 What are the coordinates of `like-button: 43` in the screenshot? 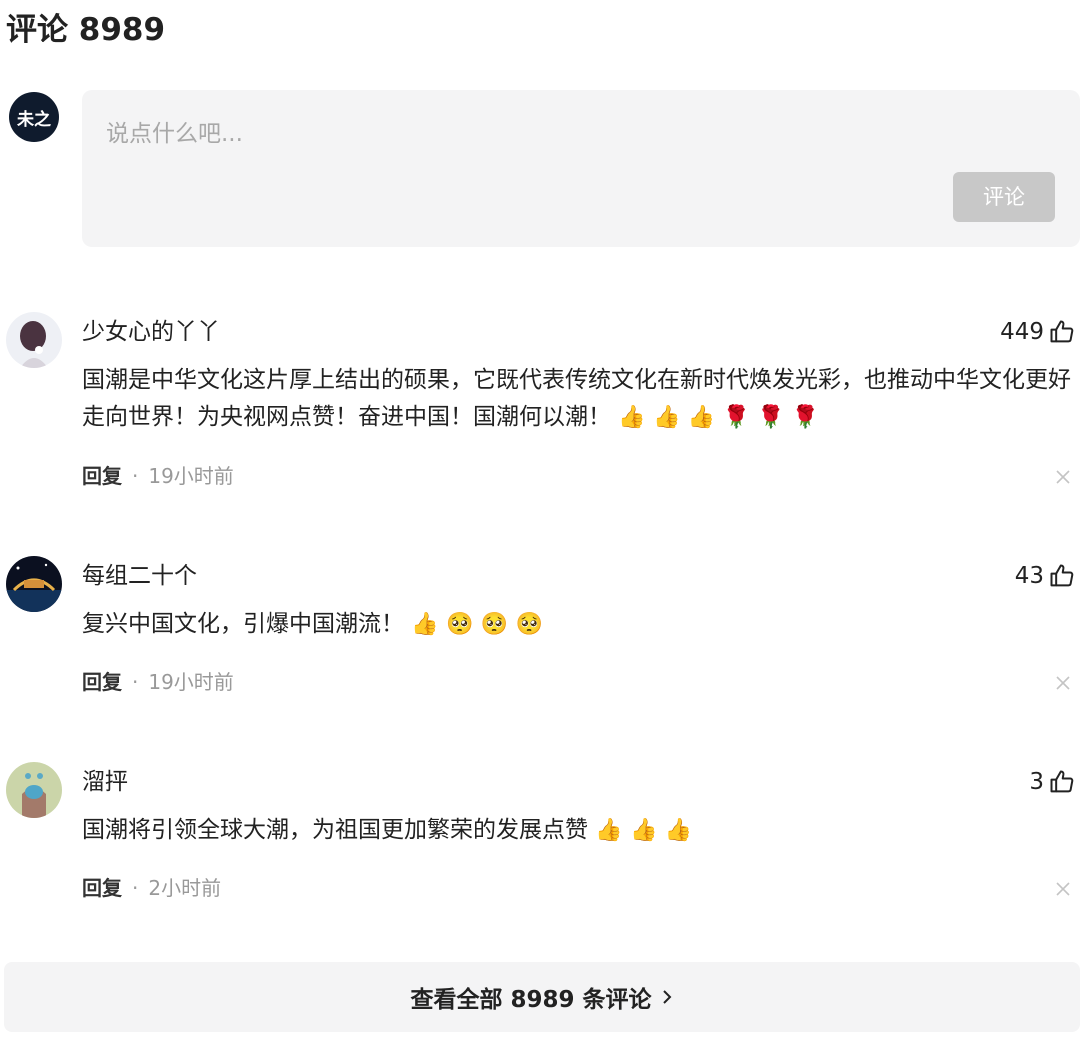 It's located at (1045, 576).